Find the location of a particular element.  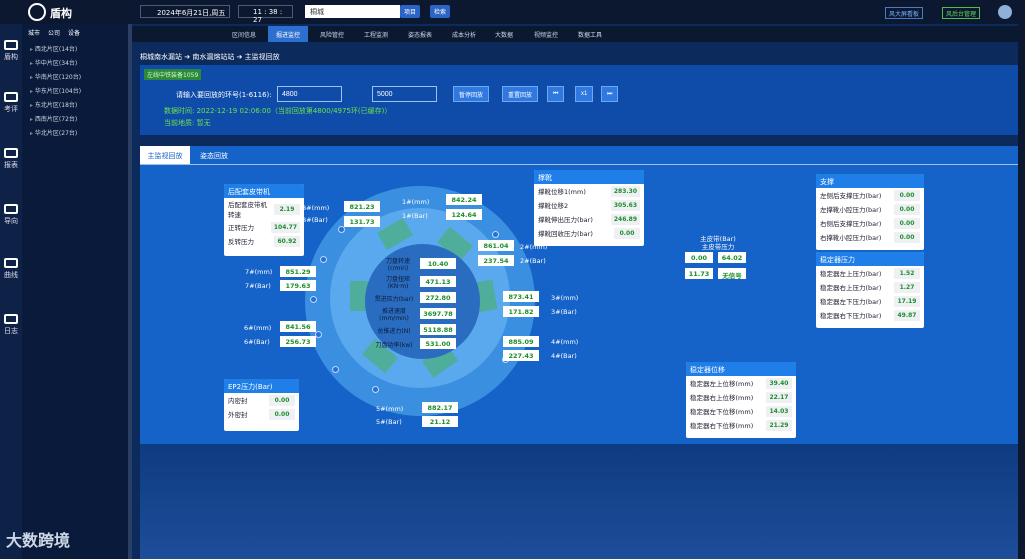

cutter-speed-value: 10.40 is located at coordinates (438, 263).